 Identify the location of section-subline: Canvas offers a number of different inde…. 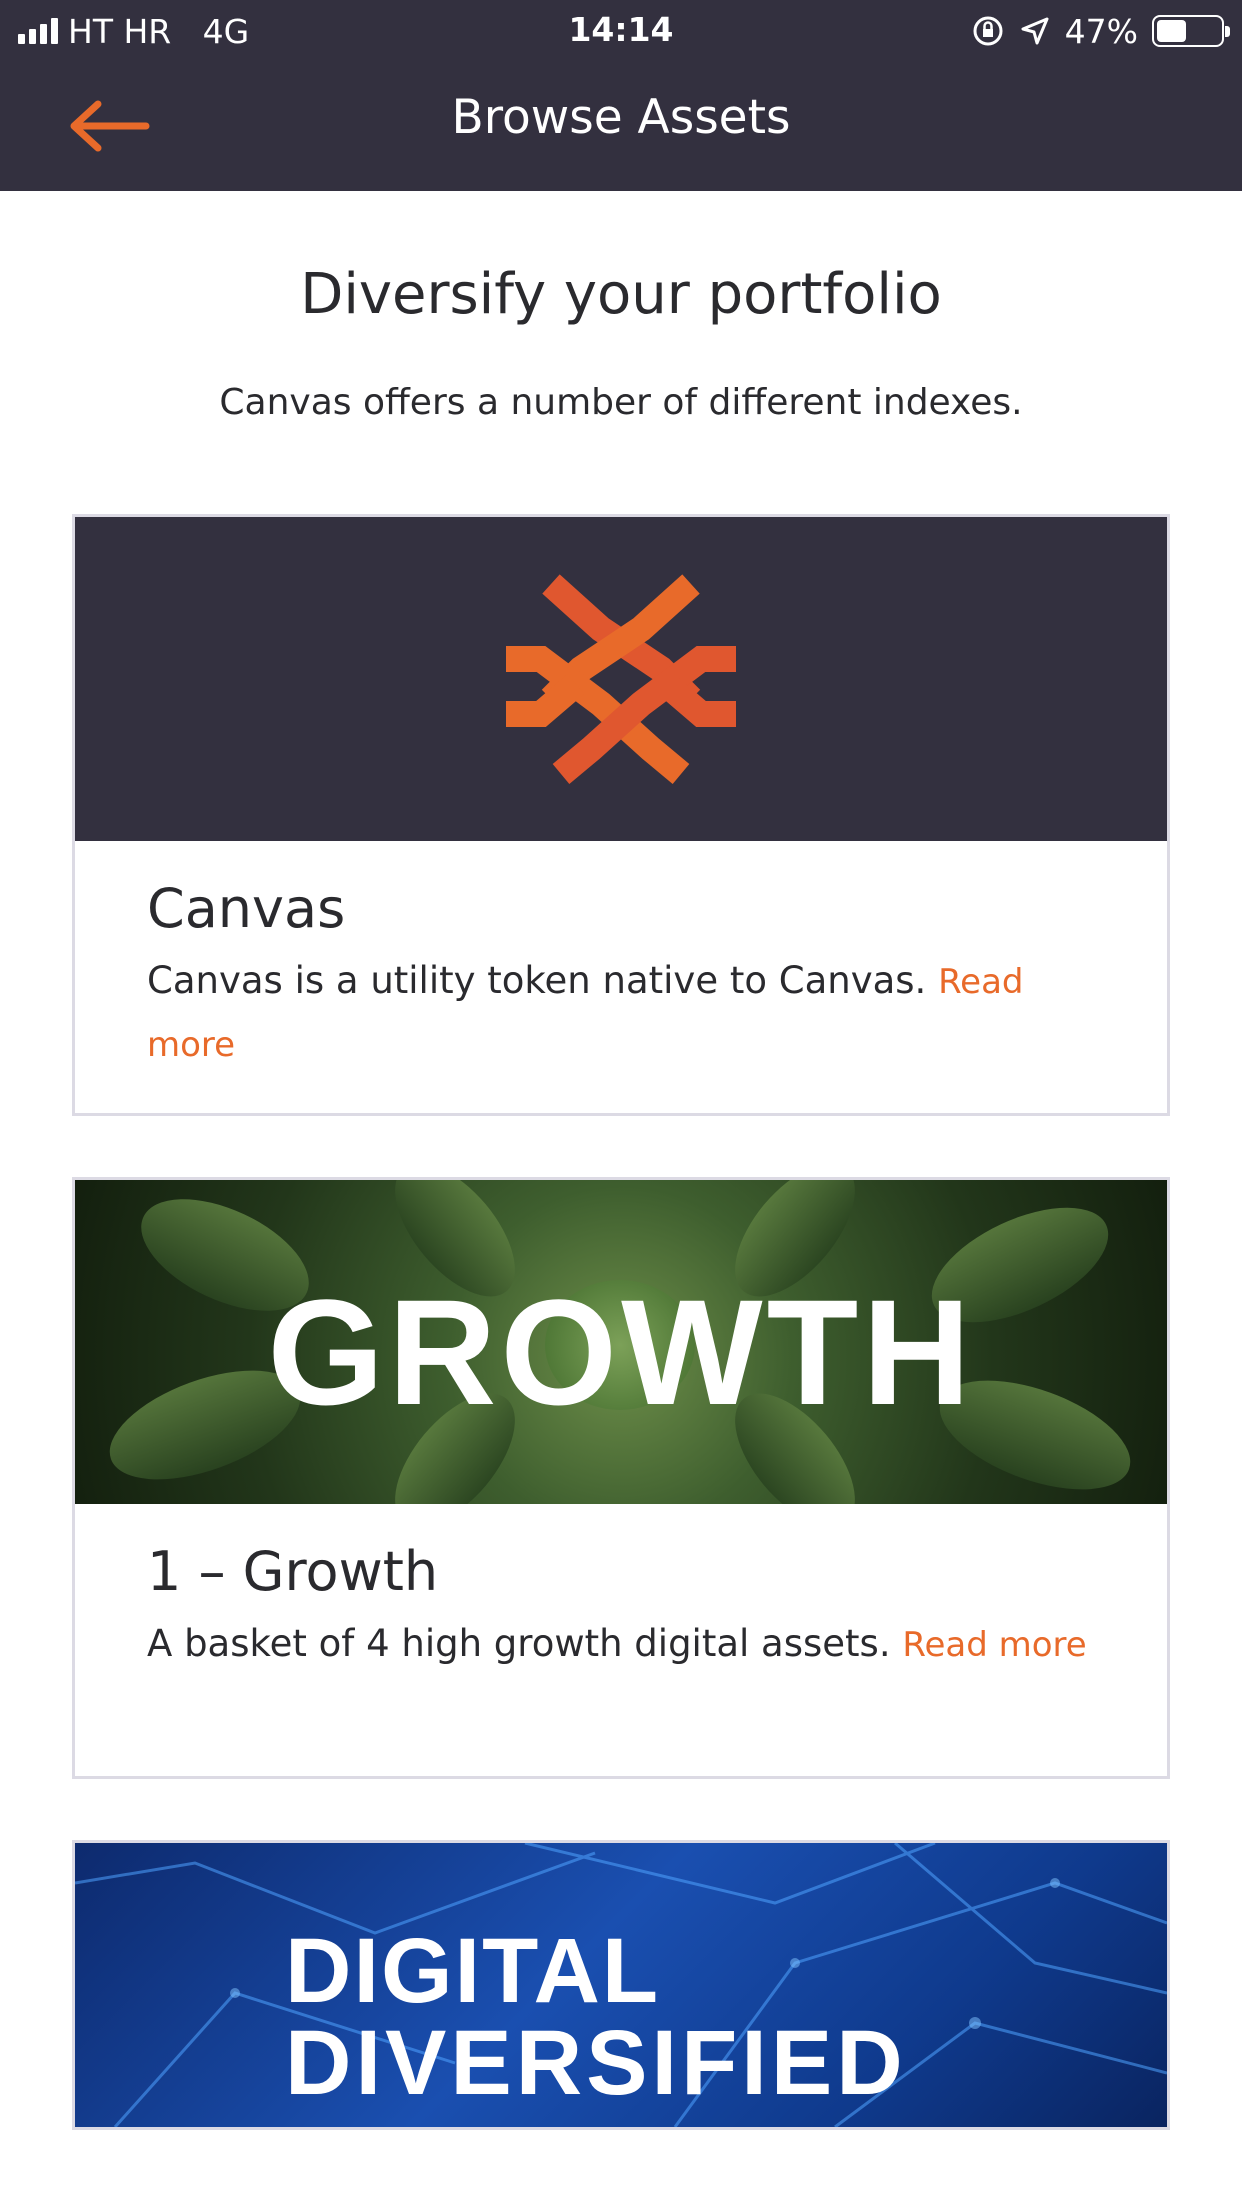
(621, 402).